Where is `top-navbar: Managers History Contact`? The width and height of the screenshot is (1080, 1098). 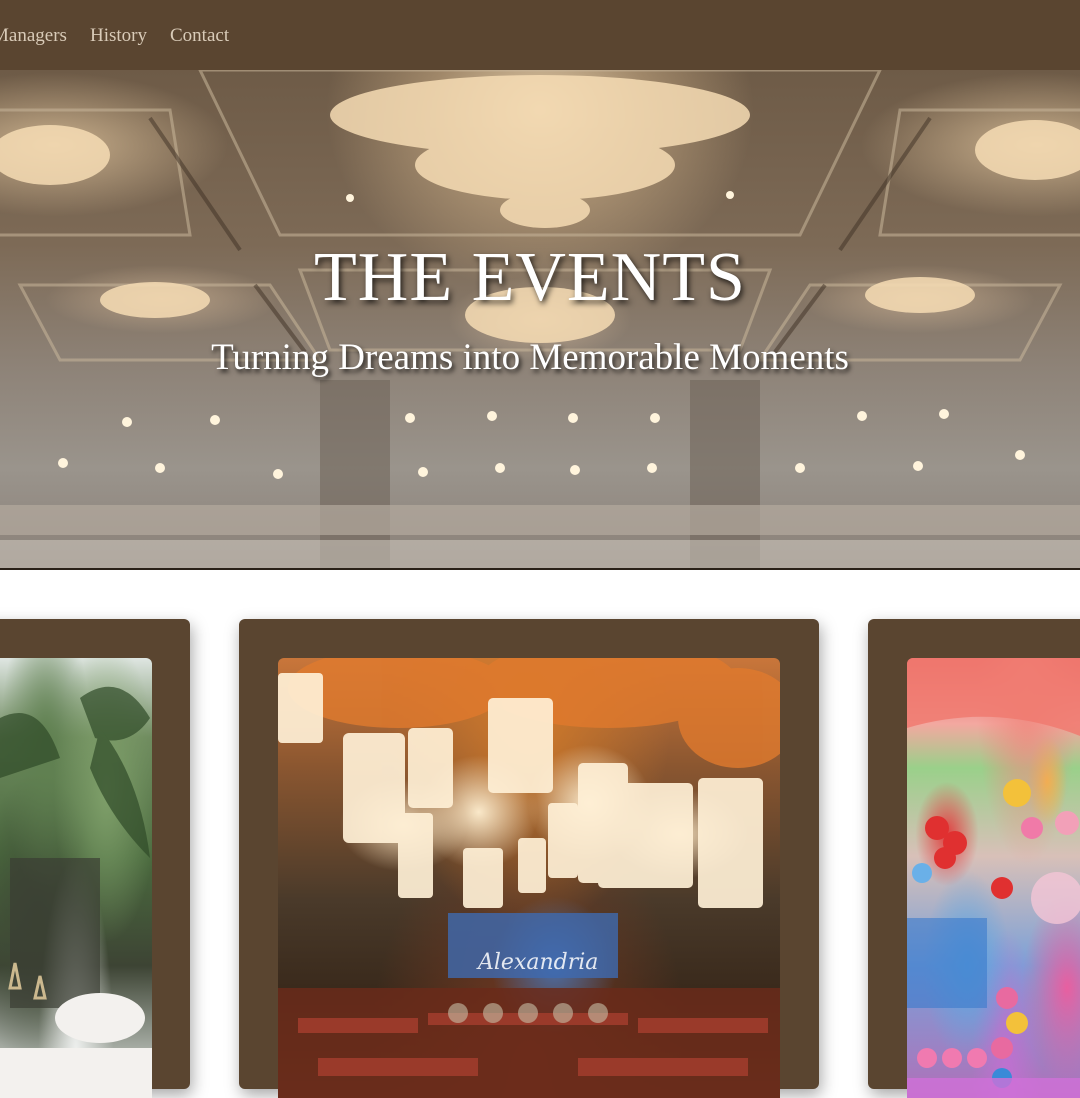 top-navbar: Managers History Contact is located at coordinates (540, 35).